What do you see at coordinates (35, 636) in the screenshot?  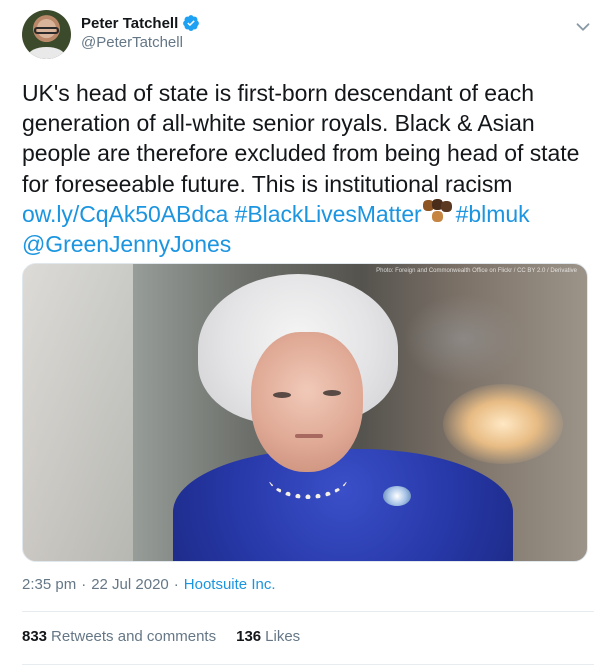 I see `retweets-count: 833` at bounding box center [35, 636].